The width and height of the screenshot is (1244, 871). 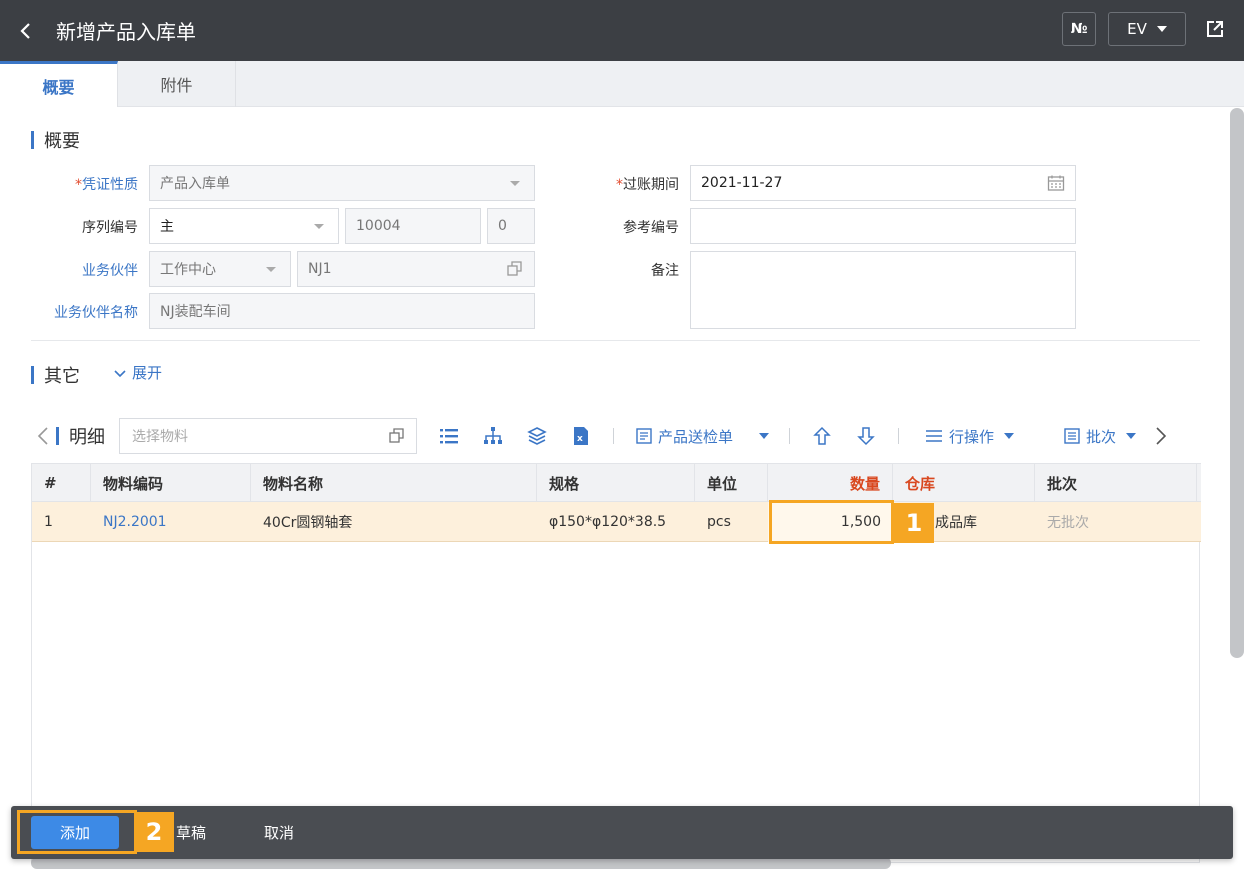 I want to click on section-summary-label: 概要, so click(x=62, y=141).